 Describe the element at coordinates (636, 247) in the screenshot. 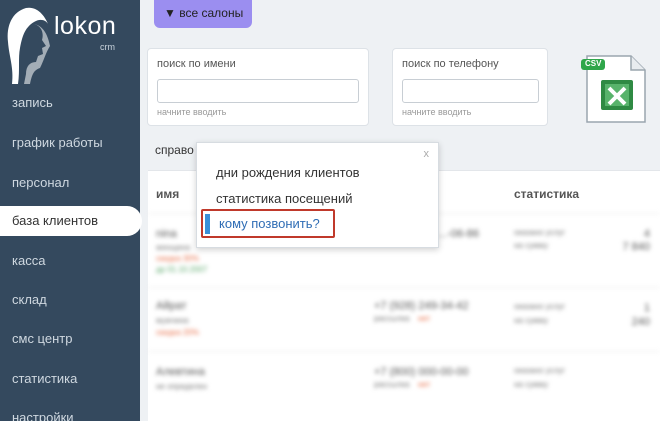

I see `stats-sum-value: 7 840` at that location.